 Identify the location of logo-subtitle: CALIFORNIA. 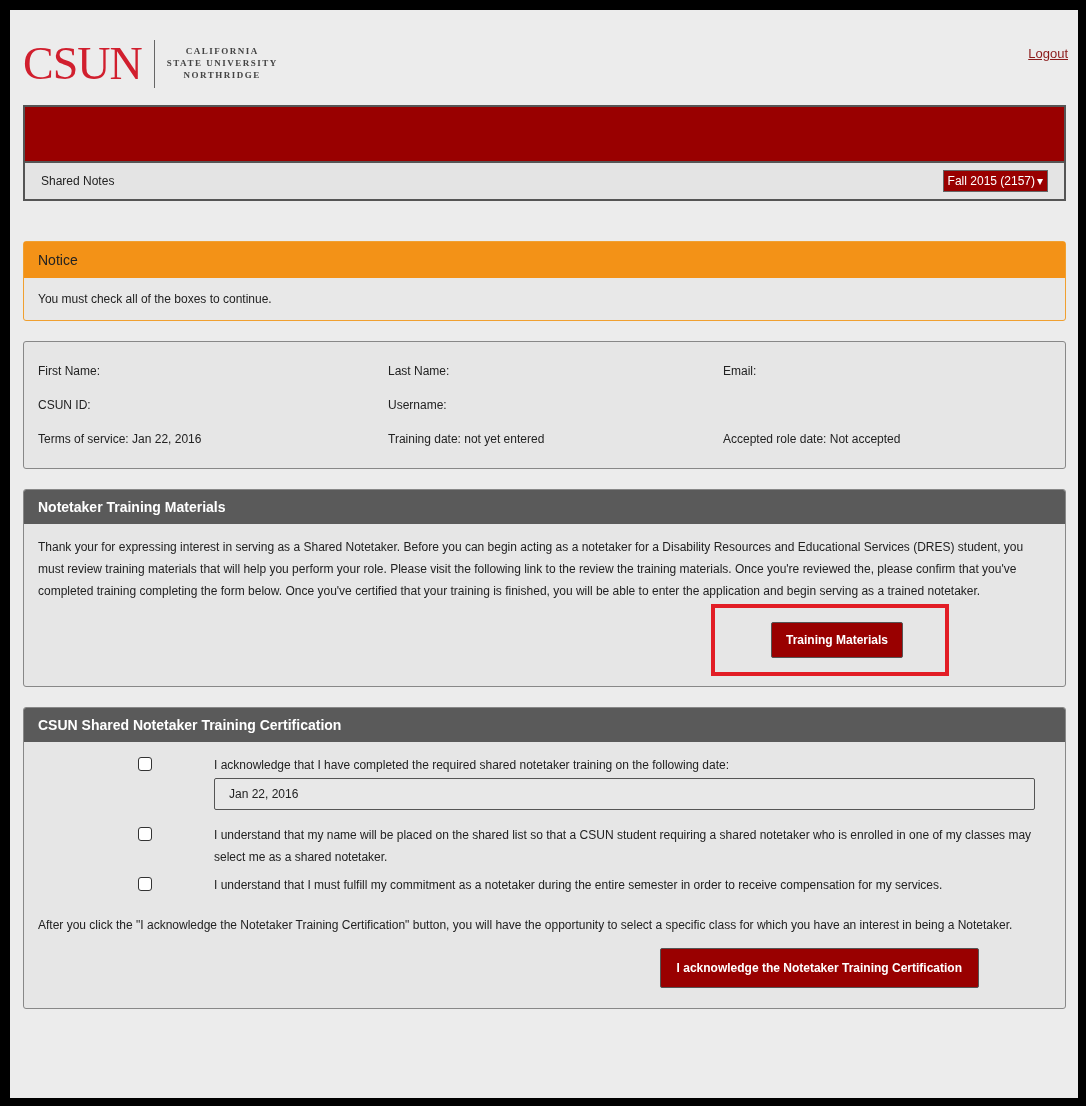
(222, 52).